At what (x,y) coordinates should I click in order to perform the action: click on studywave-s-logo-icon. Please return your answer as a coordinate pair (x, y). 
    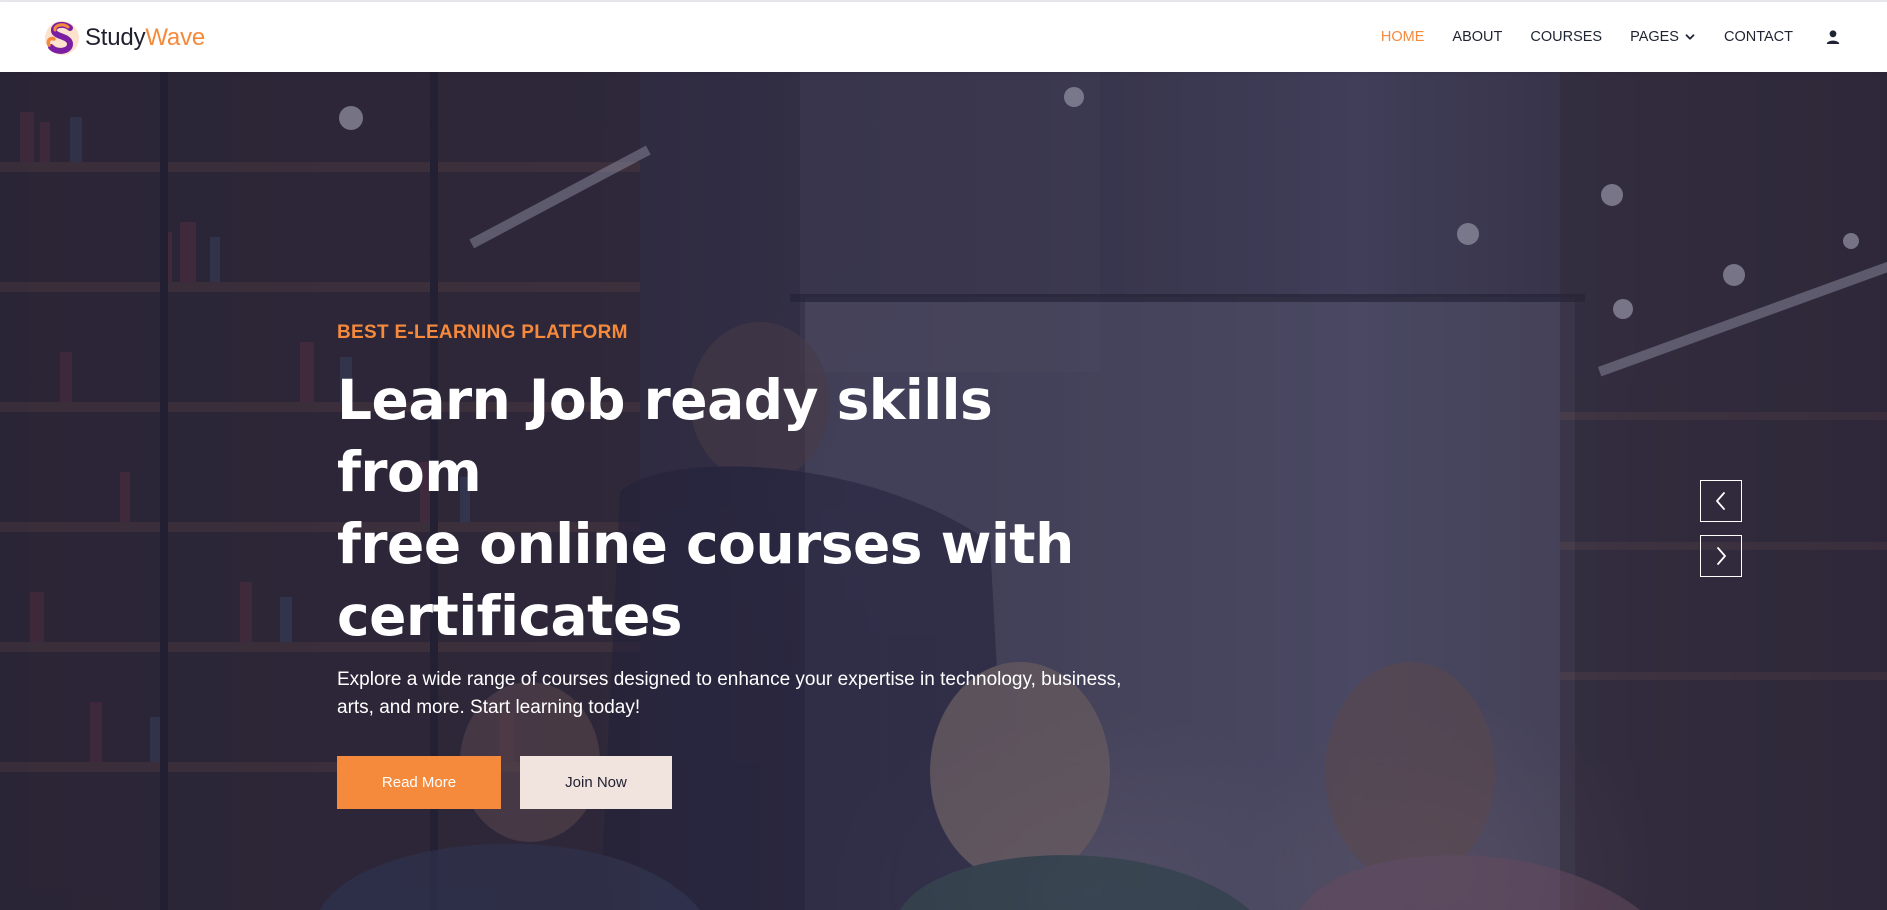
    Looking at the image, I should click on (62, 38).